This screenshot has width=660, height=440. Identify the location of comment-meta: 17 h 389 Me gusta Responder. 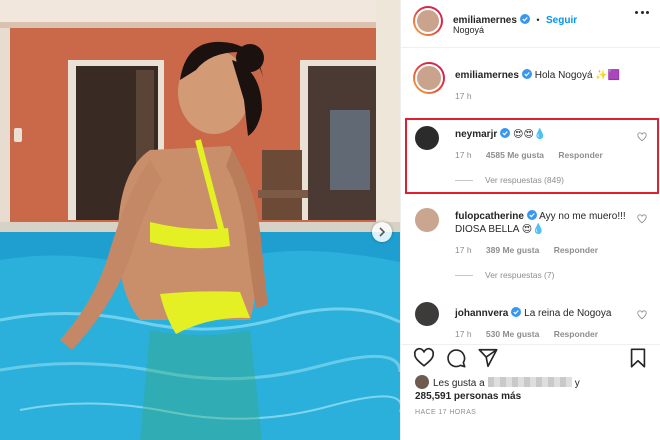
(545, 250).